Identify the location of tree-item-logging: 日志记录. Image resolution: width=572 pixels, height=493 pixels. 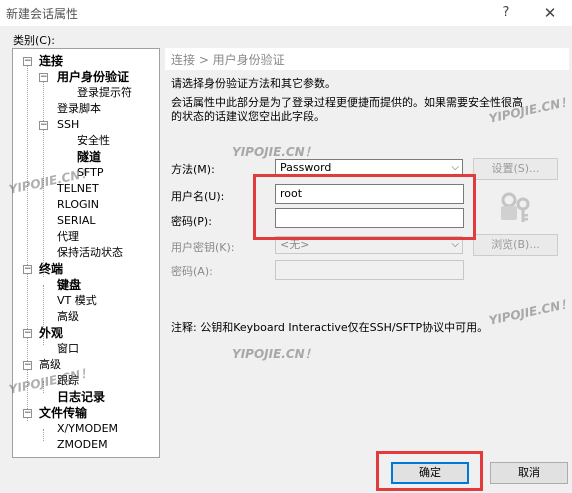
(81, 397).